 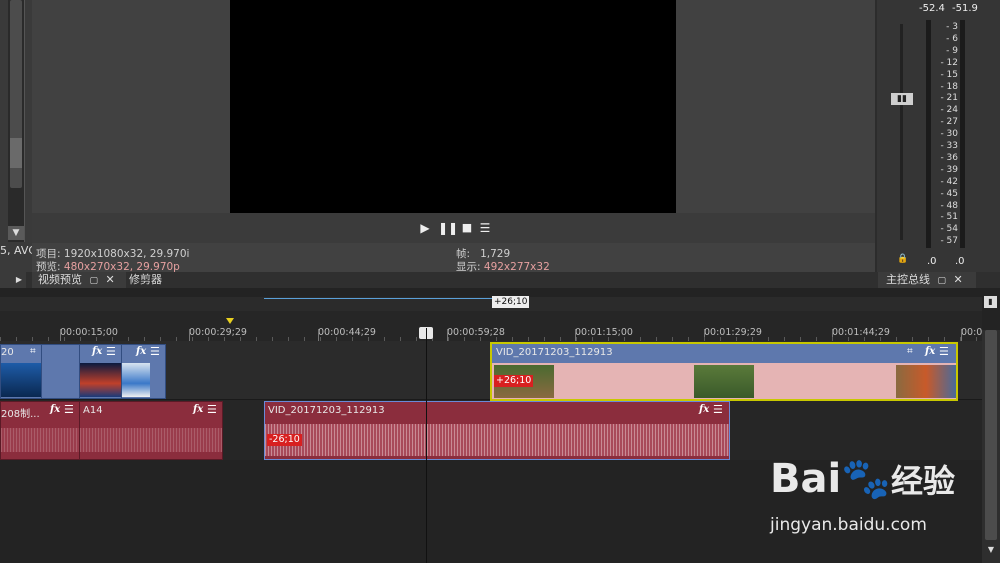 What do you see at coordinates (962, 134) in the screenshot?
I see `meter-bar-right` at bounding box center [962, 134].